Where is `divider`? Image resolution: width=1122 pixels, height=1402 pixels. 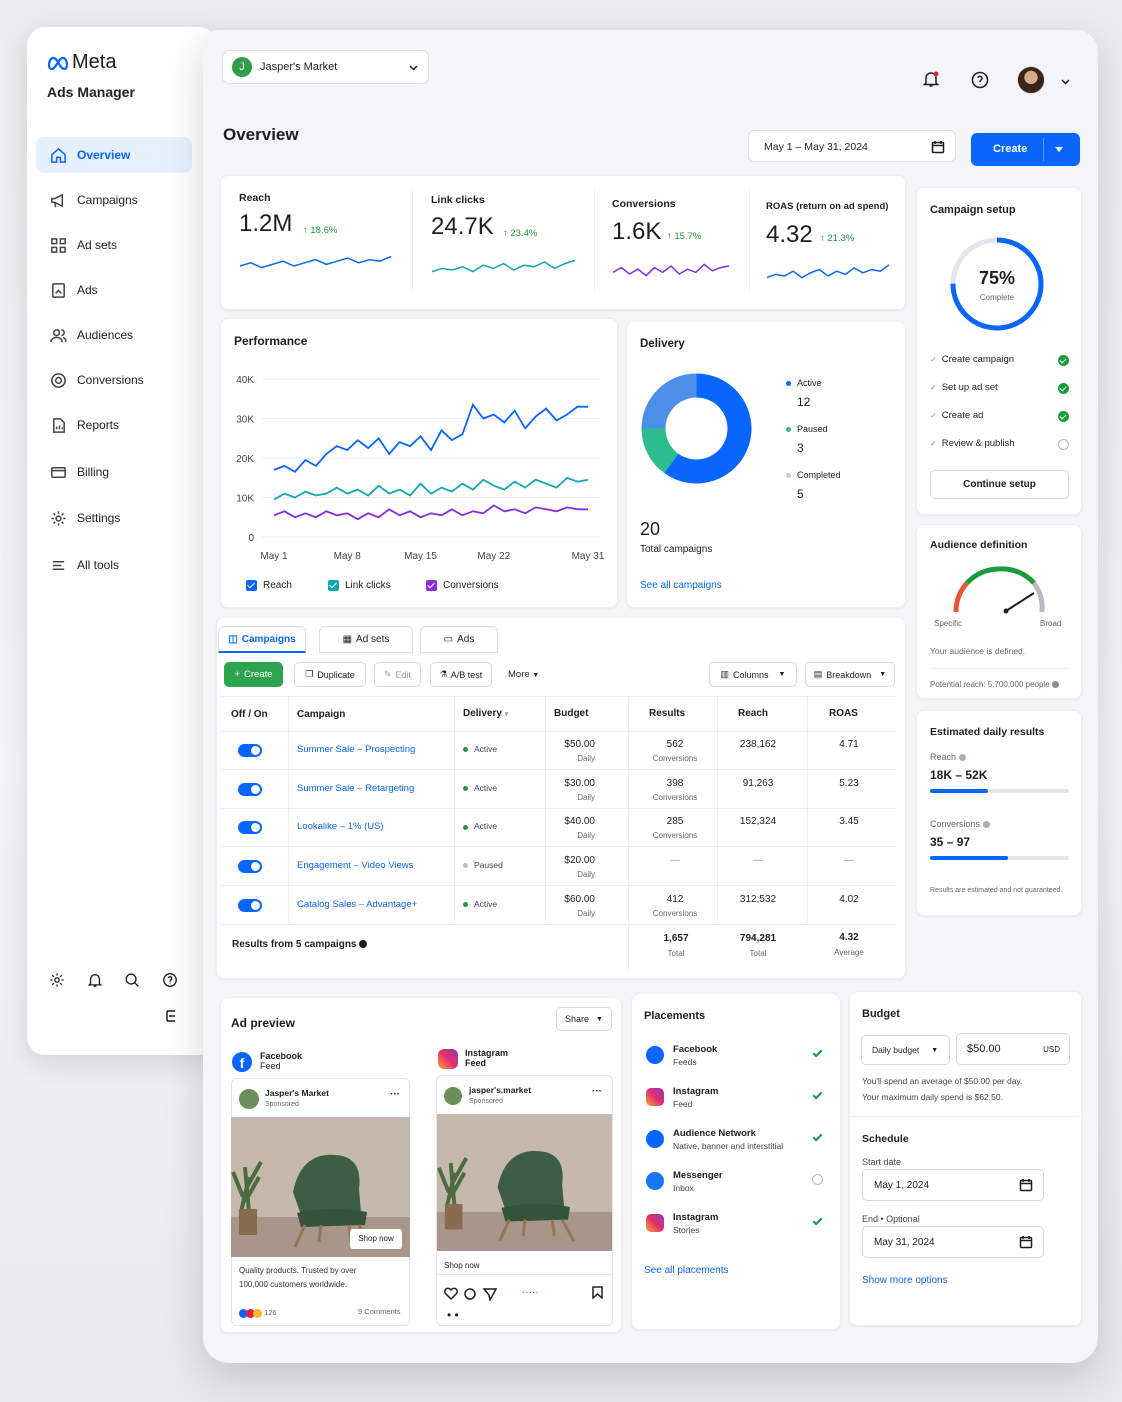
divider is located at coordinates (965, 1116).